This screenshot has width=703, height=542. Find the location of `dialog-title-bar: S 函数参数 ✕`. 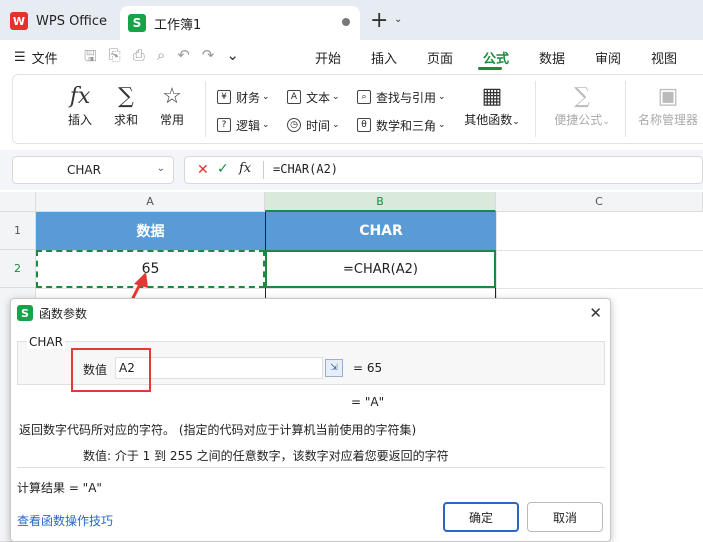

dialog-title-bar: S 函数参数 ✕ is located at coordinates (310, 313).